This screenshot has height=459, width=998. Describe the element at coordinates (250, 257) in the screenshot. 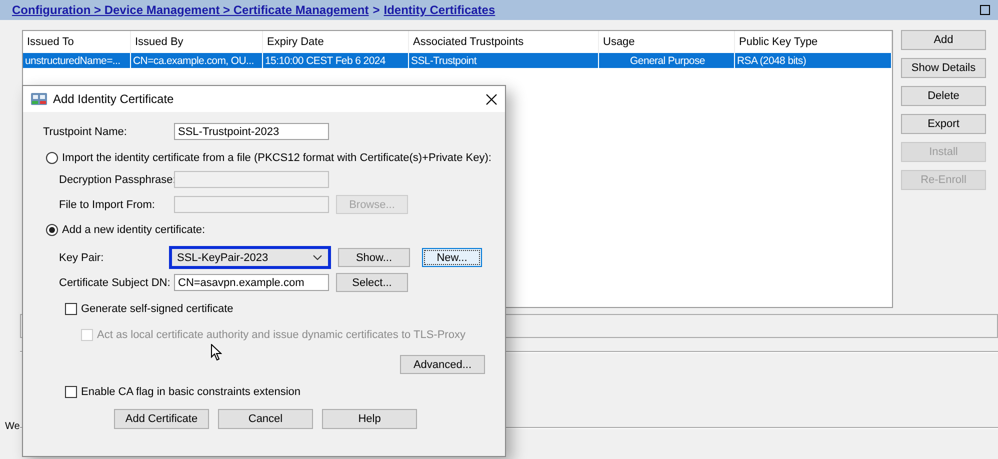

I see `key-pair-dropdown: SSL-KeyPair-2023` at that location.